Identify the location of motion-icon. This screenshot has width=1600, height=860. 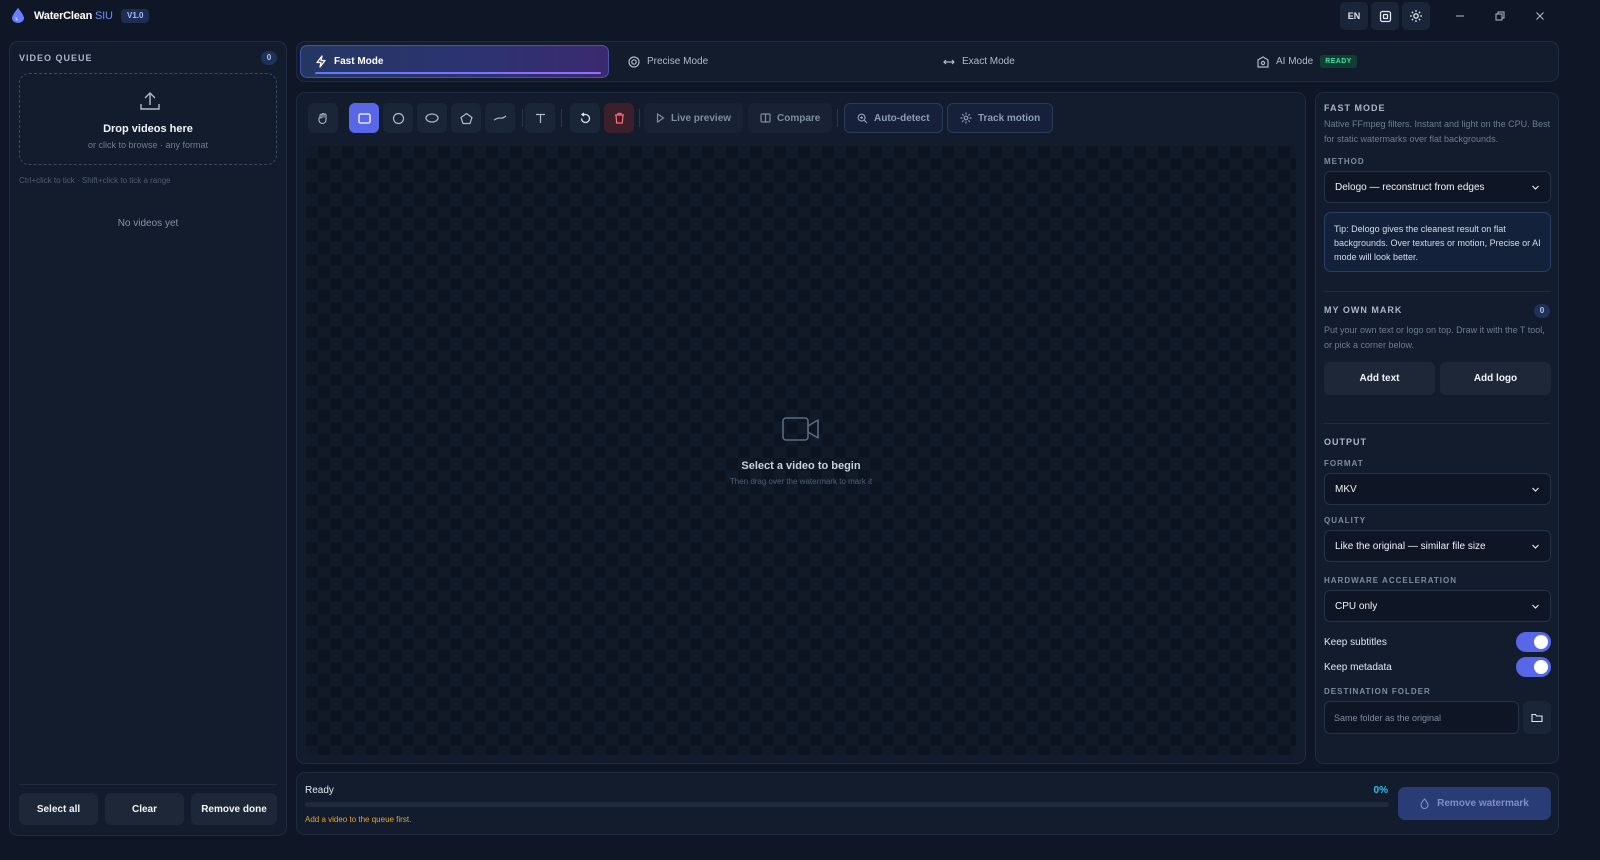
(966, 118).